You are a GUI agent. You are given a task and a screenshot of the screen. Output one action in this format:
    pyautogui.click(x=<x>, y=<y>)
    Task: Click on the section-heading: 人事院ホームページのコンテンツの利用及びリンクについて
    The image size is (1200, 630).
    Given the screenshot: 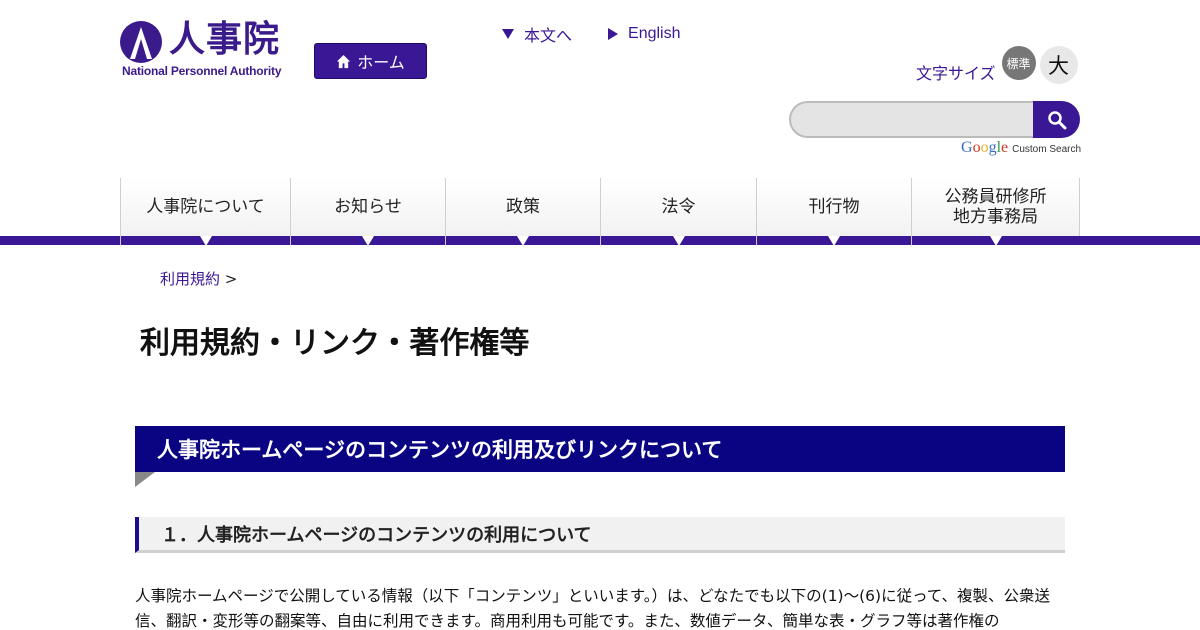 What is the action you would take?
    pyautogui.click(x=600, y=449)
    